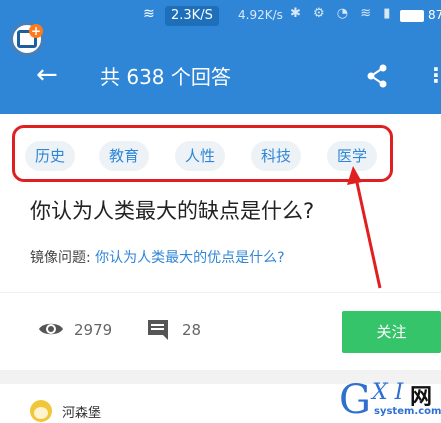  Describe the element at coordinates (412, 16) in the screenshot. I see `battery-icon` at that location.